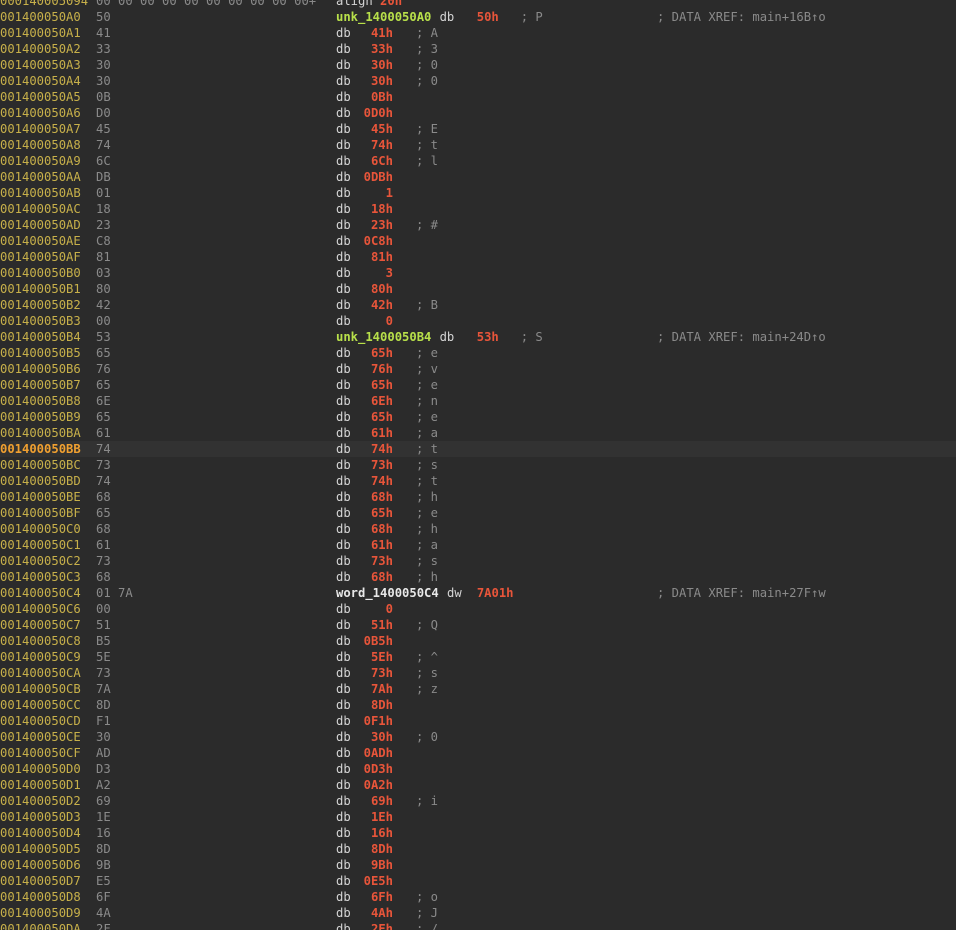  Describe the element at coordinates (478, 33) in the screenshot. I see `listing-row: 001400050A1 41 db 41h ; A` at that location.